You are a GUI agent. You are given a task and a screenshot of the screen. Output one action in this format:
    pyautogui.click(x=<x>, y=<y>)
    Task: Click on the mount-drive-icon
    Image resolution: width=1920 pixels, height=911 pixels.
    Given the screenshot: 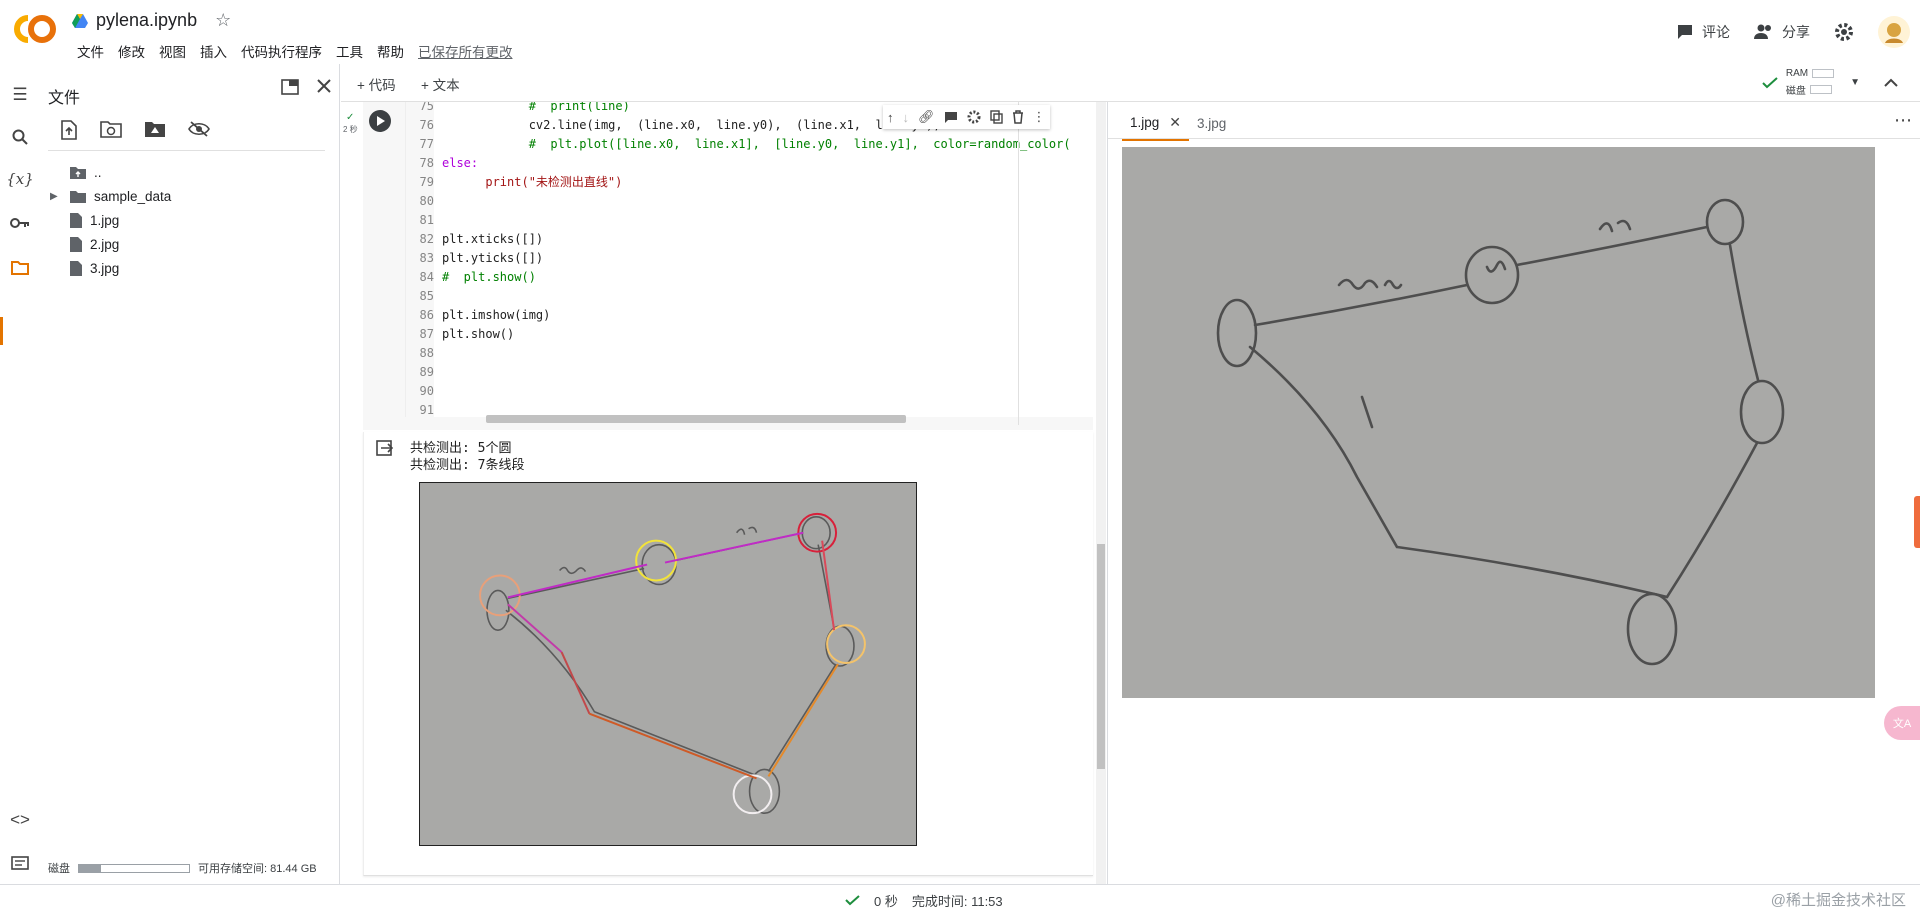 What is the action you would take?
    pyautogui.click(x=155, y=129)
    